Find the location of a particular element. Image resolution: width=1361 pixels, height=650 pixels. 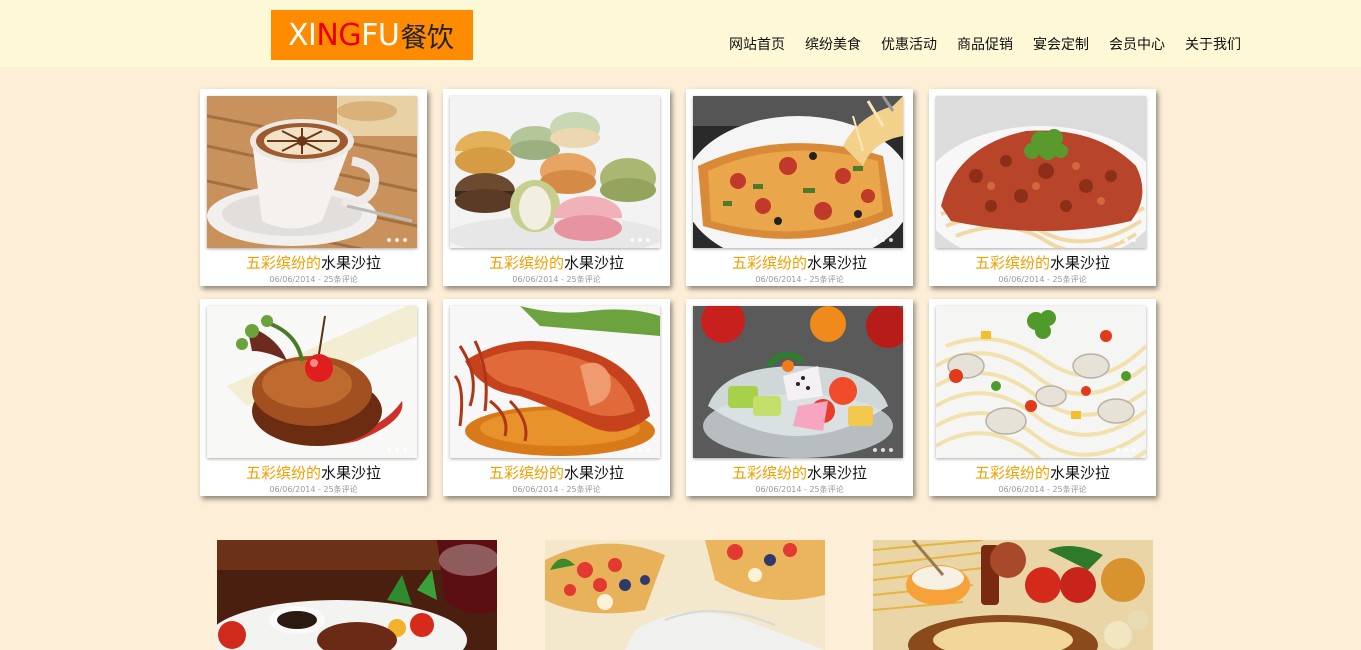

lobster-photo is located at coordinates (555, 382).